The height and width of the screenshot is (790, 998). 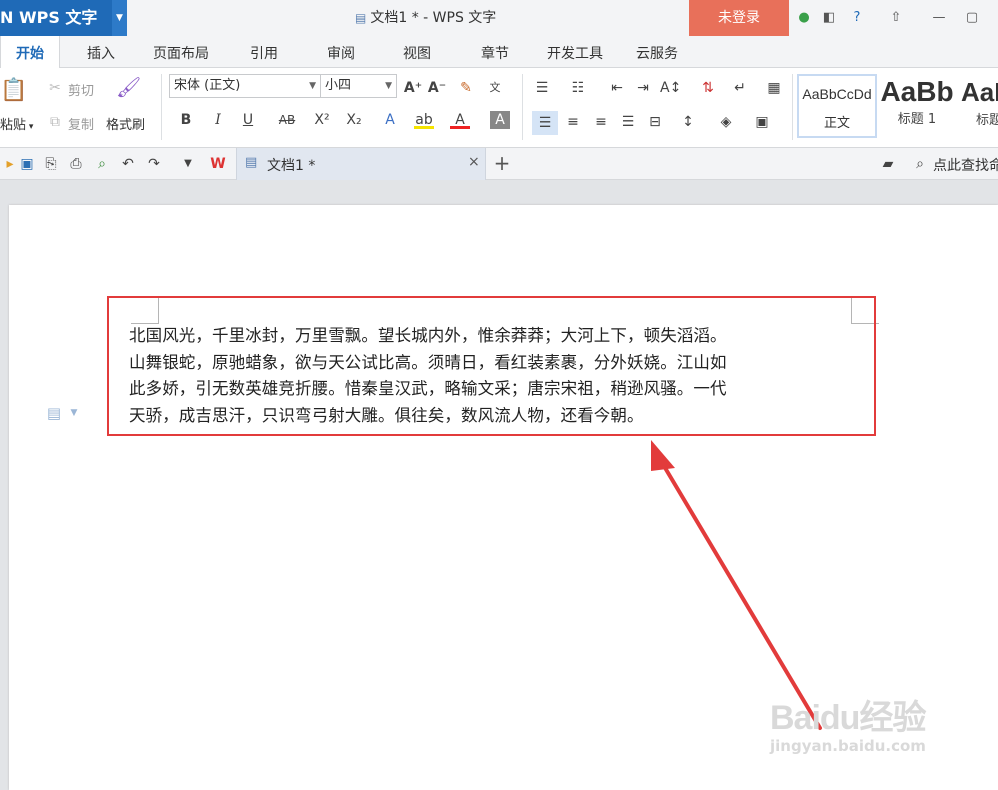 I want to click on annotation-arrow, so click(x=736, y=585).